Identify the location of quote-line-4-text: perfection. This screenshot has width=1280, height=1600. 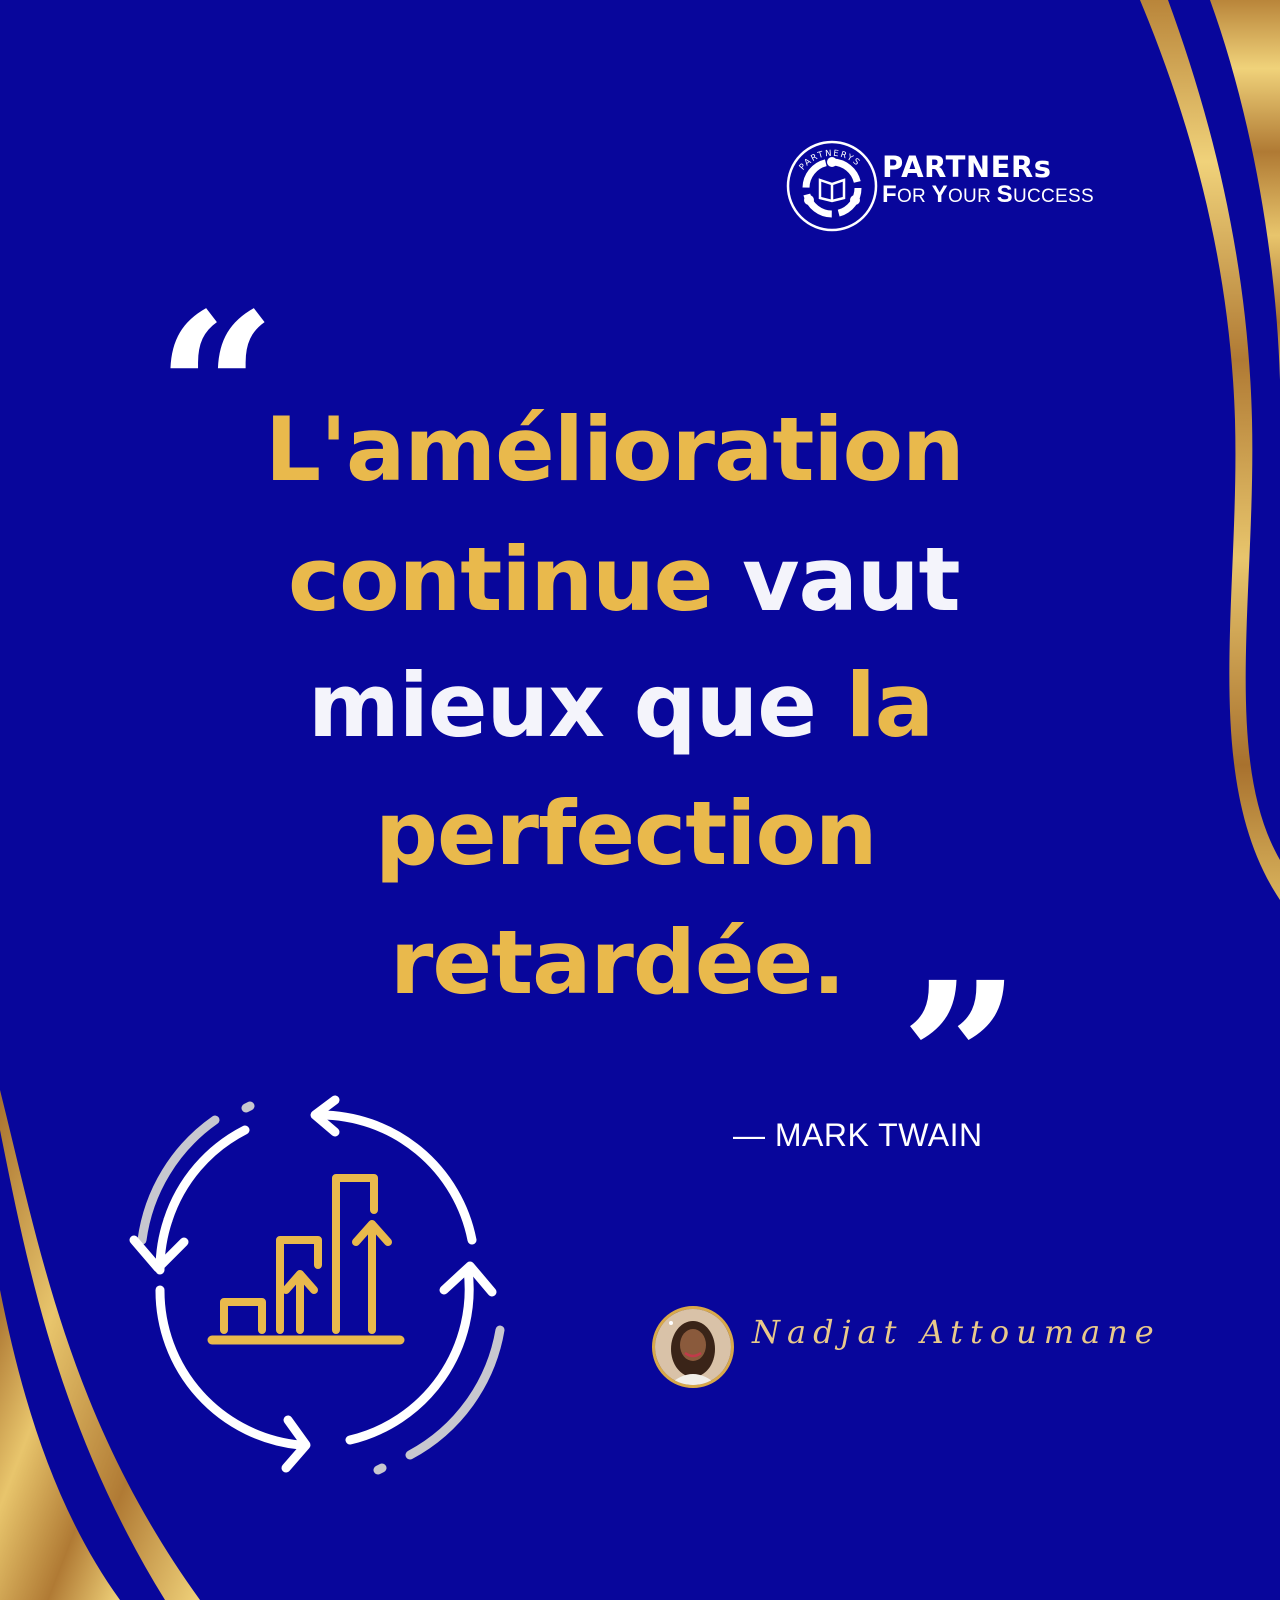
(626, 833).